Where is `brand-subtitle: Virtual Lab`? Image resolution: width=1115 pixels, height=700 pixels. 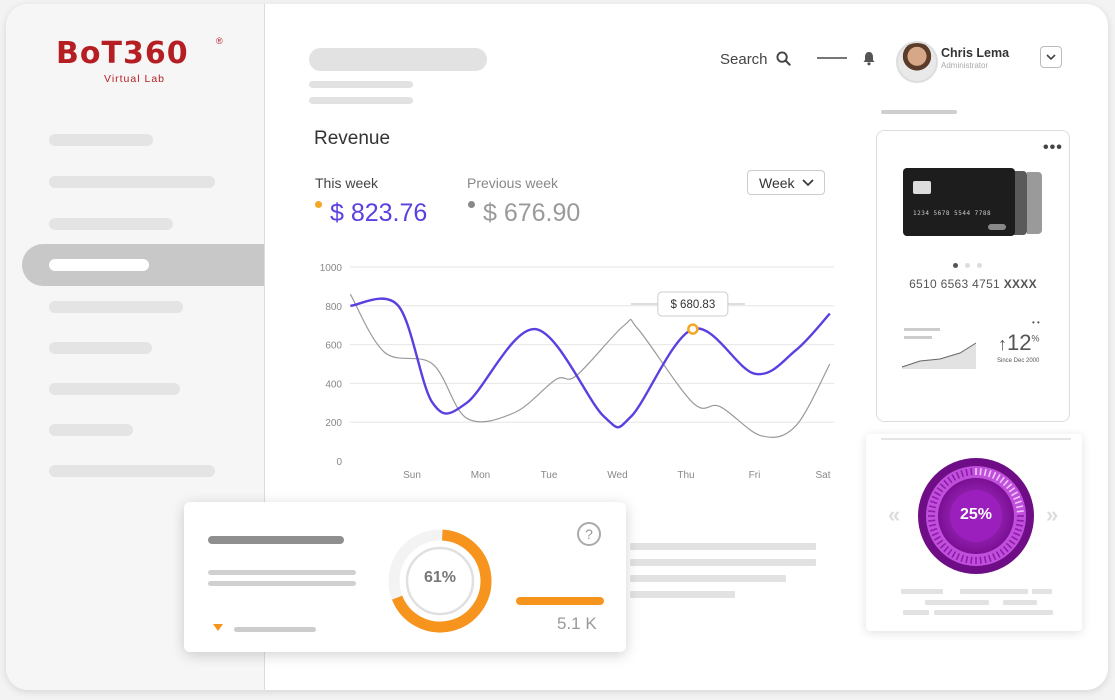
brand-subtitle: Virtual Lab is located at coordinates (135, 79).